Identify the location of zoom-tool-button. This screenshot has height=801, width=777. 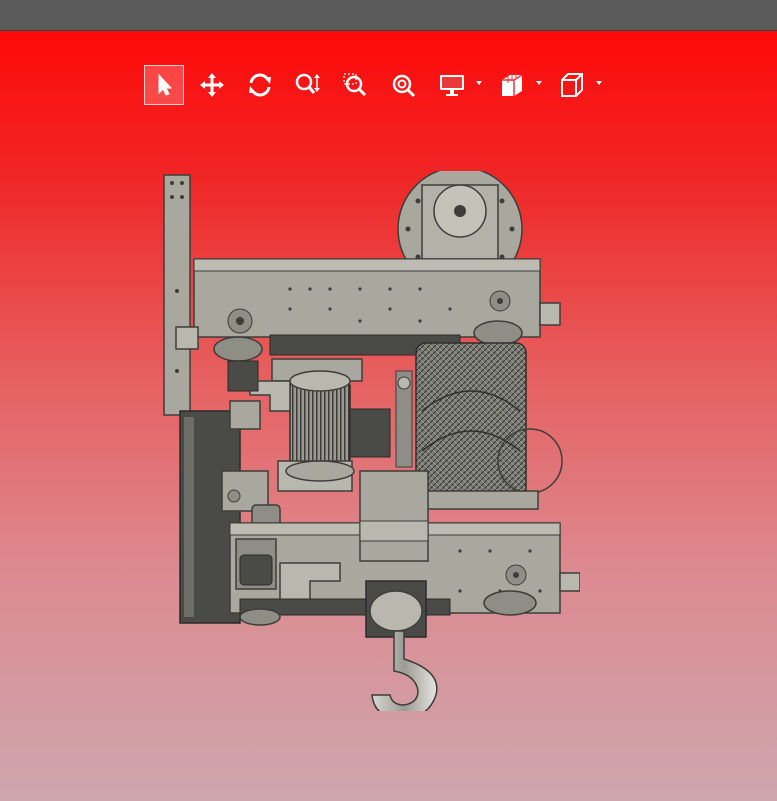
(308, 85).